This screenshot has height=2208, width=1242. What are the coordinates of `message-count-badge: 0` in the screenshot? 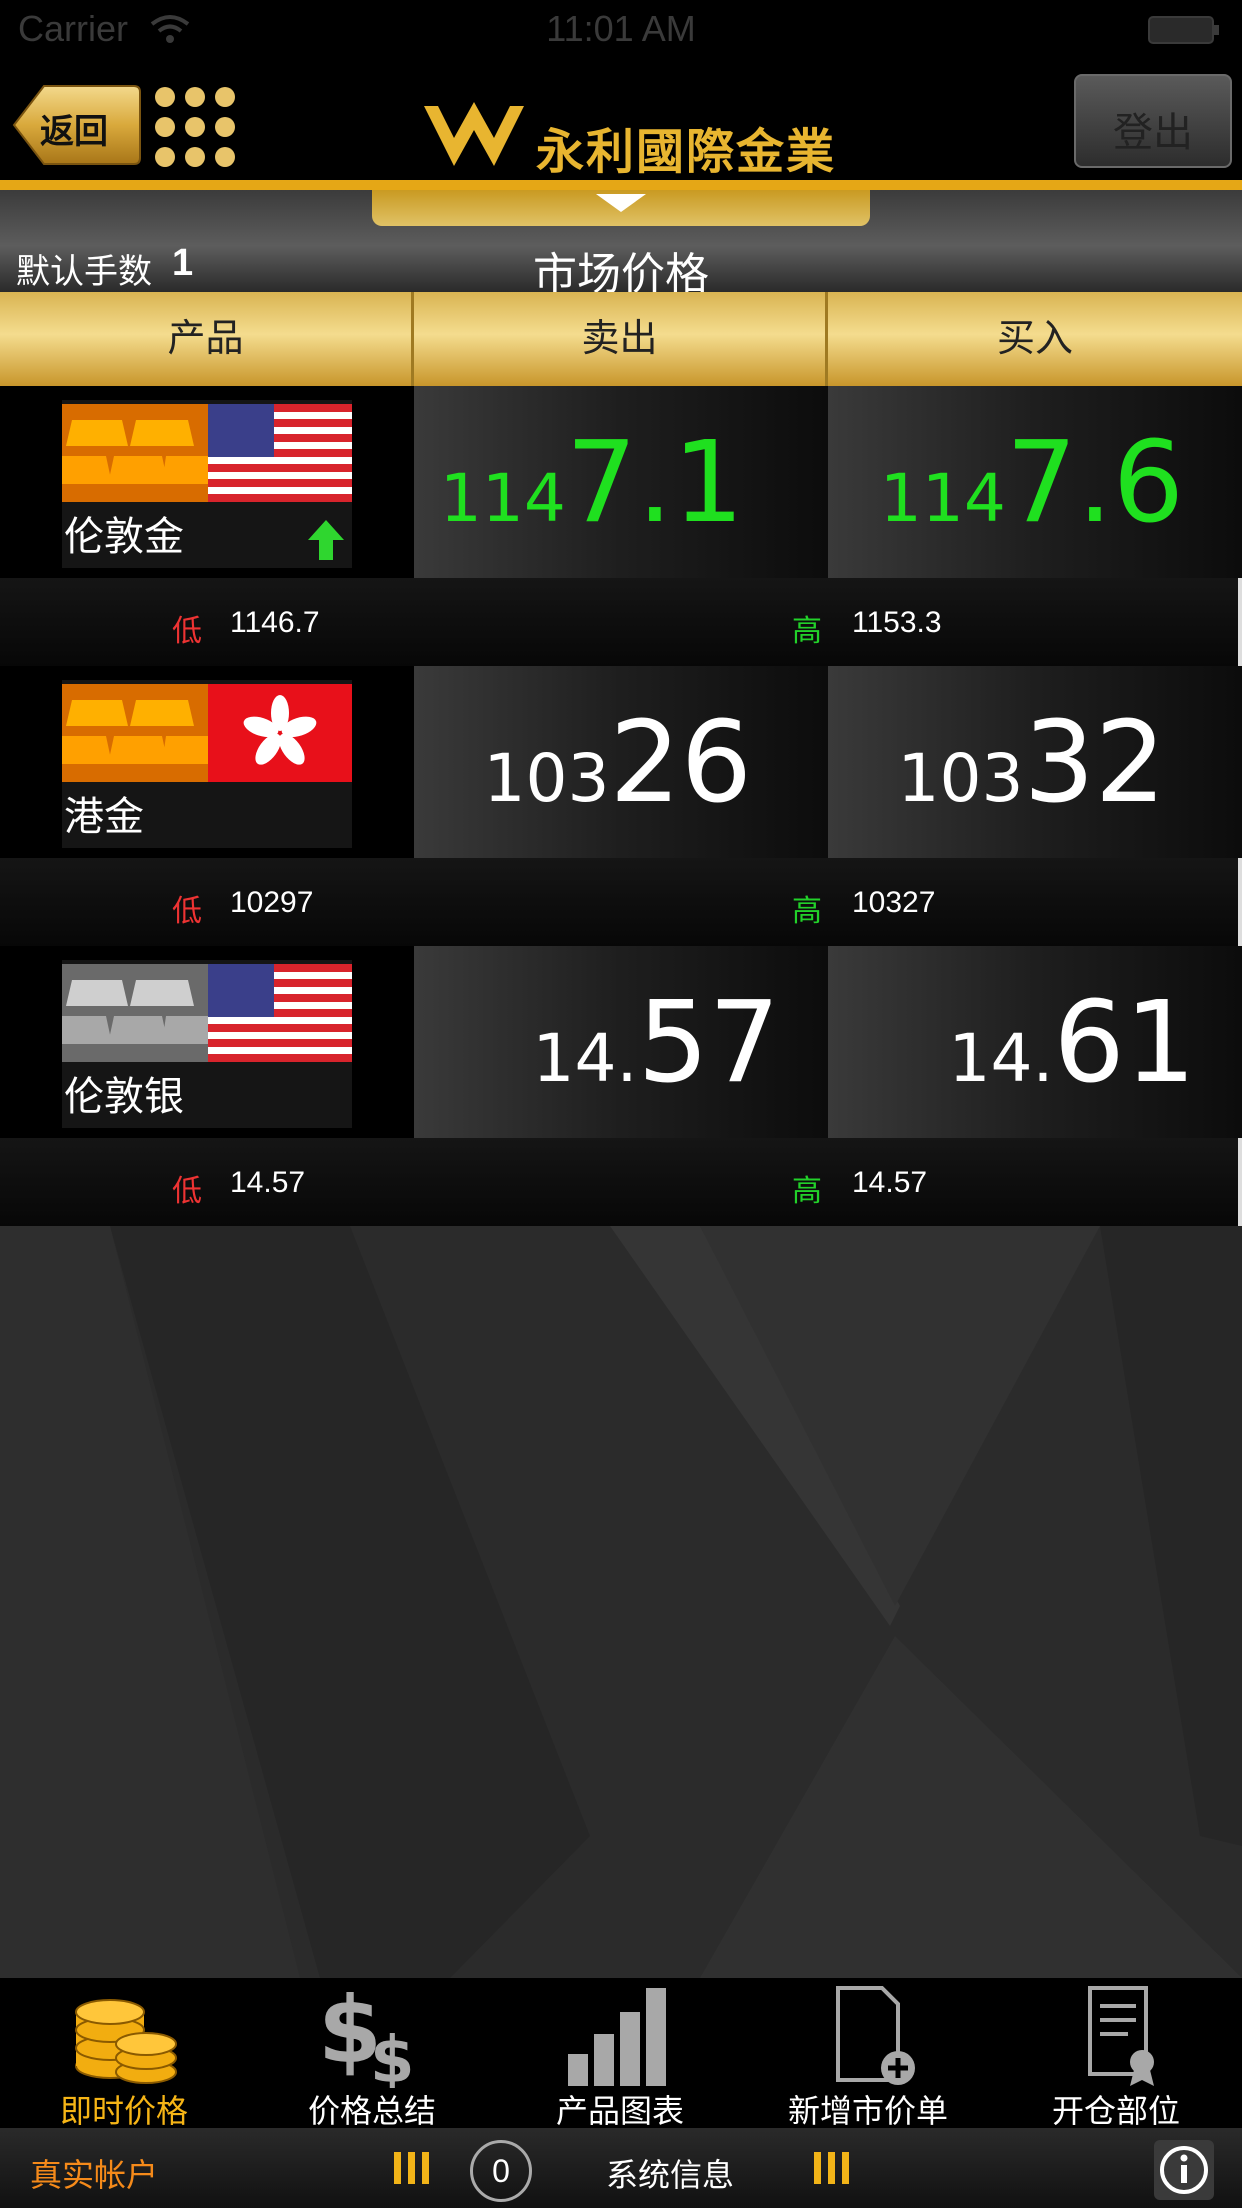 It's located at (501, 2171).